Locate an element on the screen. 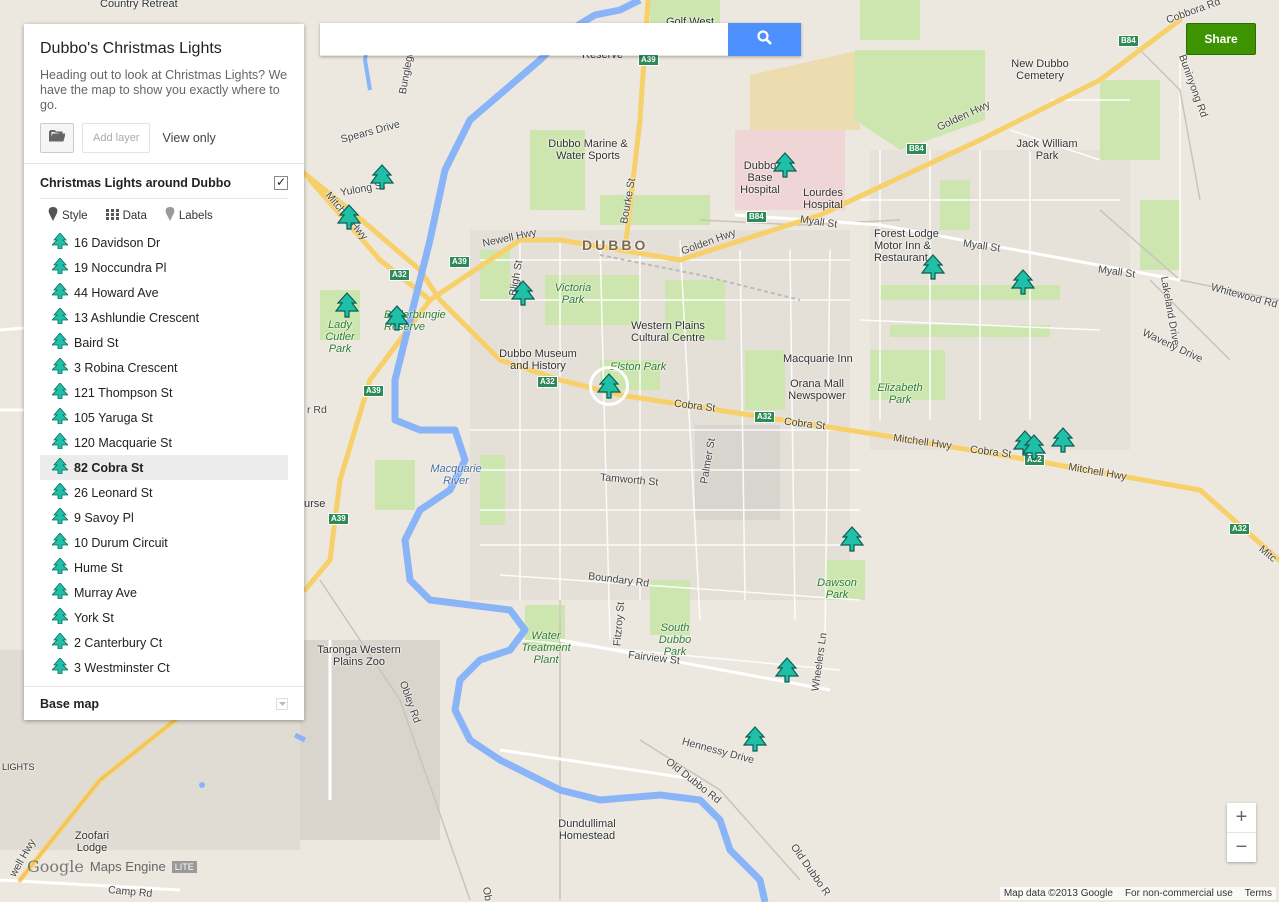  label-icon is located at coordinates (170, 215).